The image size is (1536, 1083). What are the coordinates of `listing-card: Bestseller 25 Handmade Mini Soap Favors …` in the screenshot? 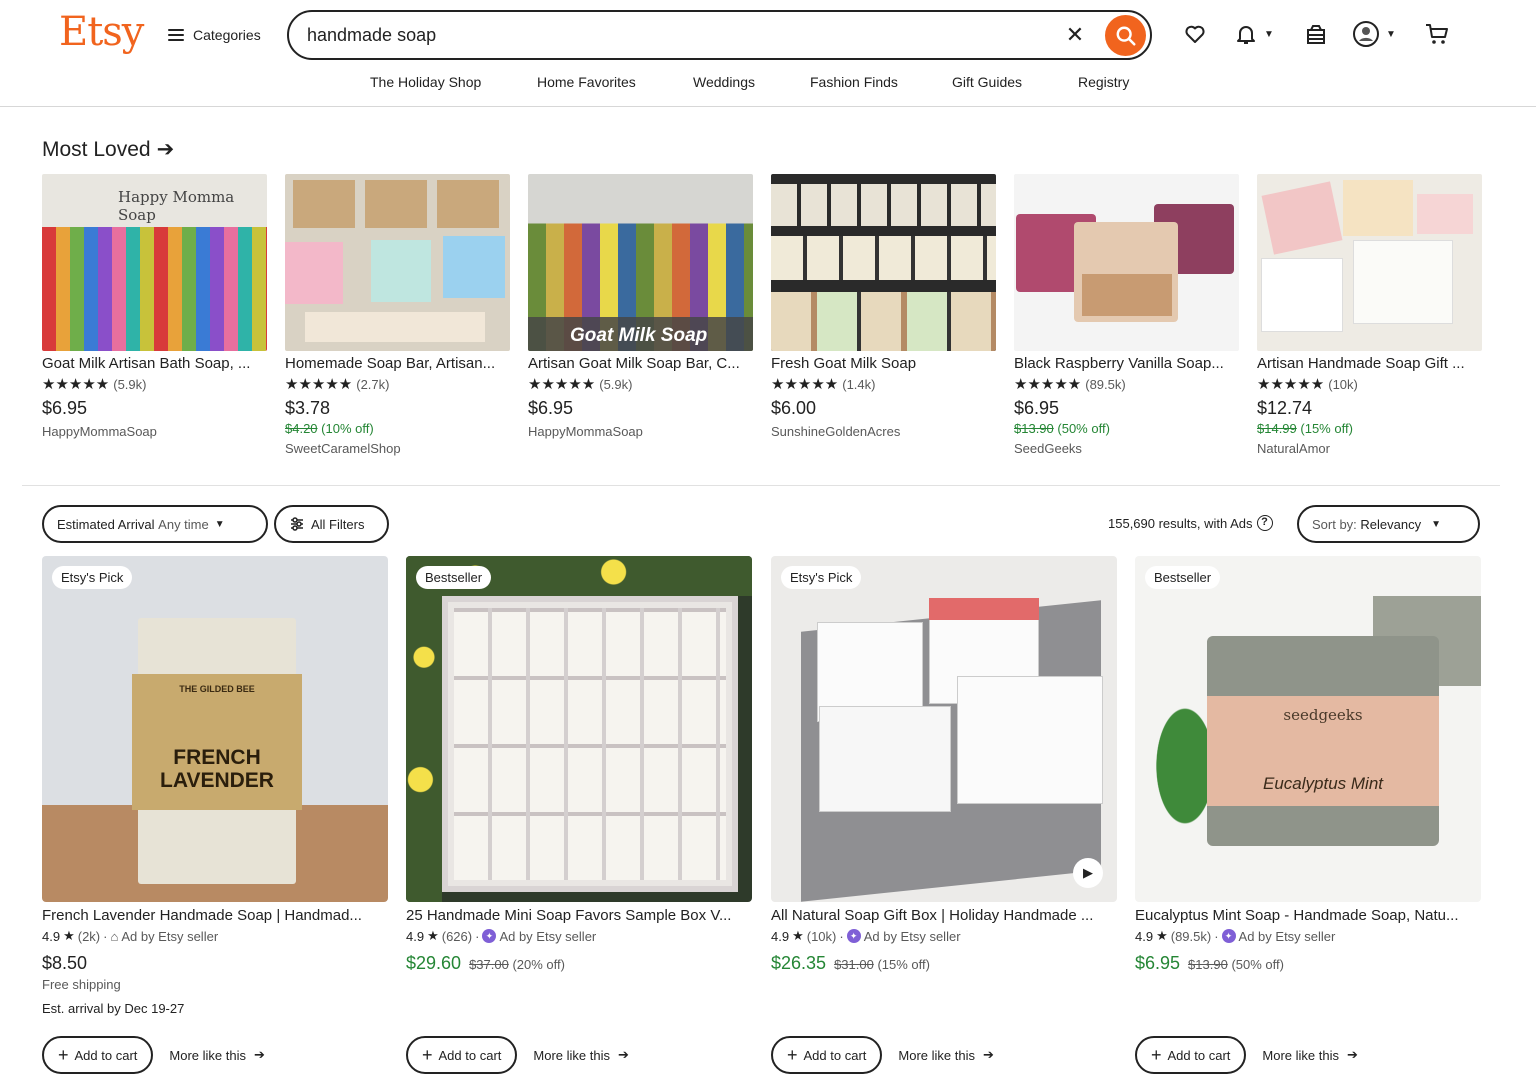 It's located at (579, 815).